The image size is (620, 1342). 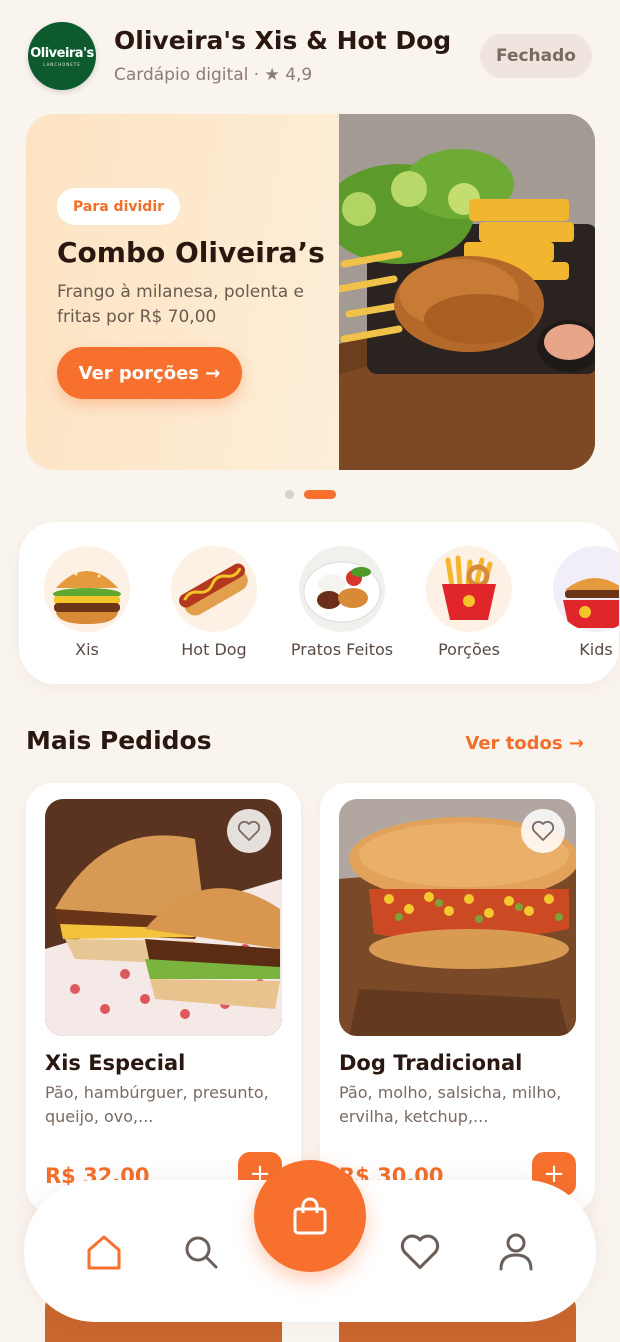 I want to click on nav-profile, so click(x=516, y=1252).